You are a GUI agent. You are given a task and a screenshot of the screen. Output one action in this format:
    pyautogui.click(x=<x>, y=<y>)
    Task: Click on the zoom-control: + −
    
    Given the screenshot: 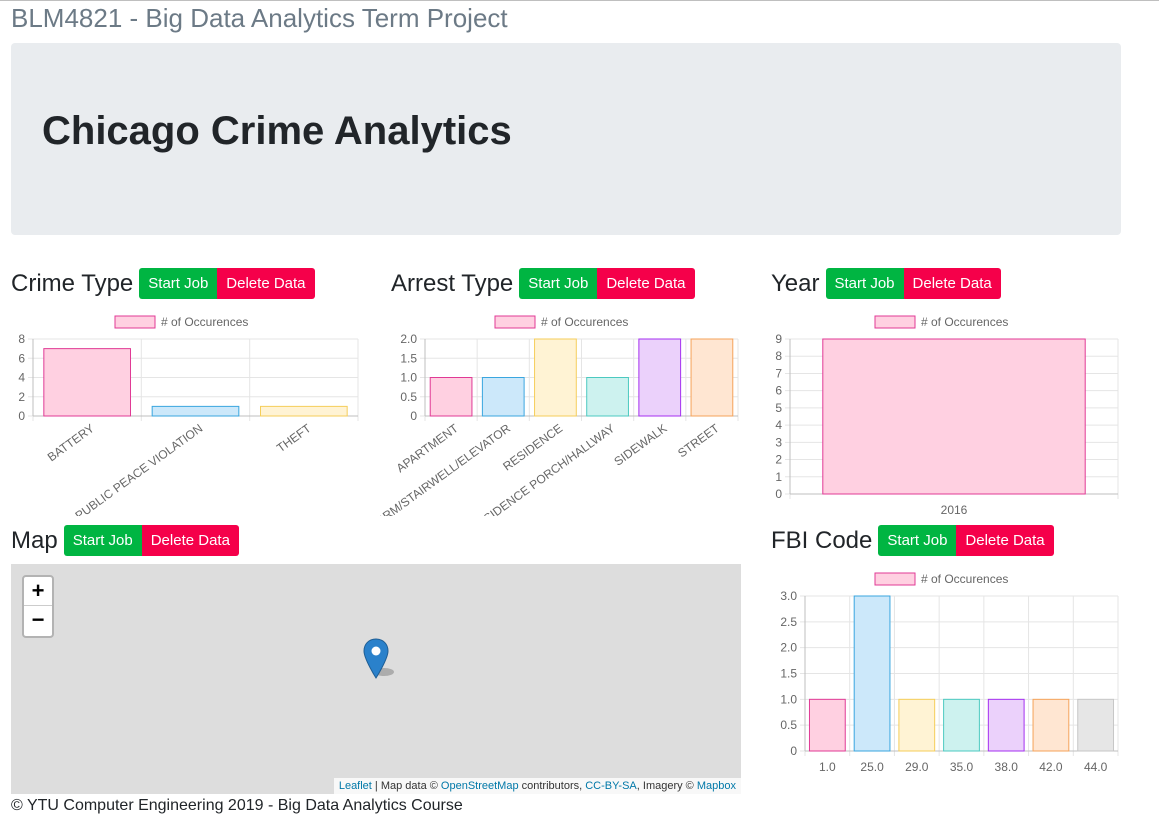 What is the action you would take?
    pyautogui.click(x=38, y=606)
    